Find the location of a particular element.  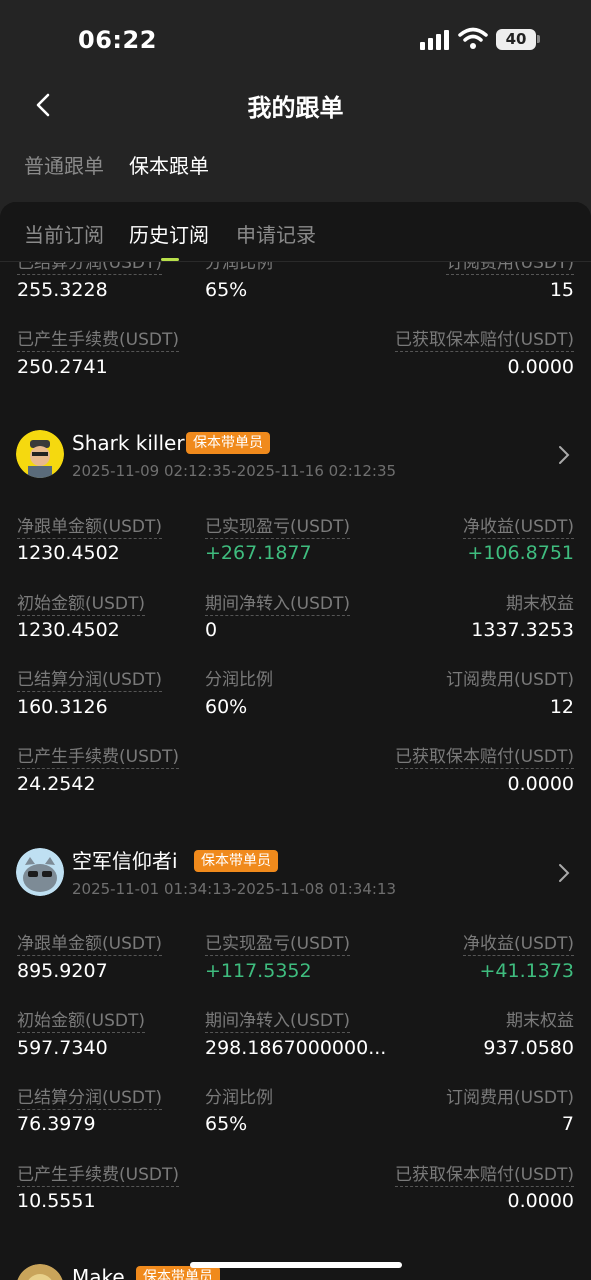

subscription-fee-value: 12 is located at coordinates (561, 707).